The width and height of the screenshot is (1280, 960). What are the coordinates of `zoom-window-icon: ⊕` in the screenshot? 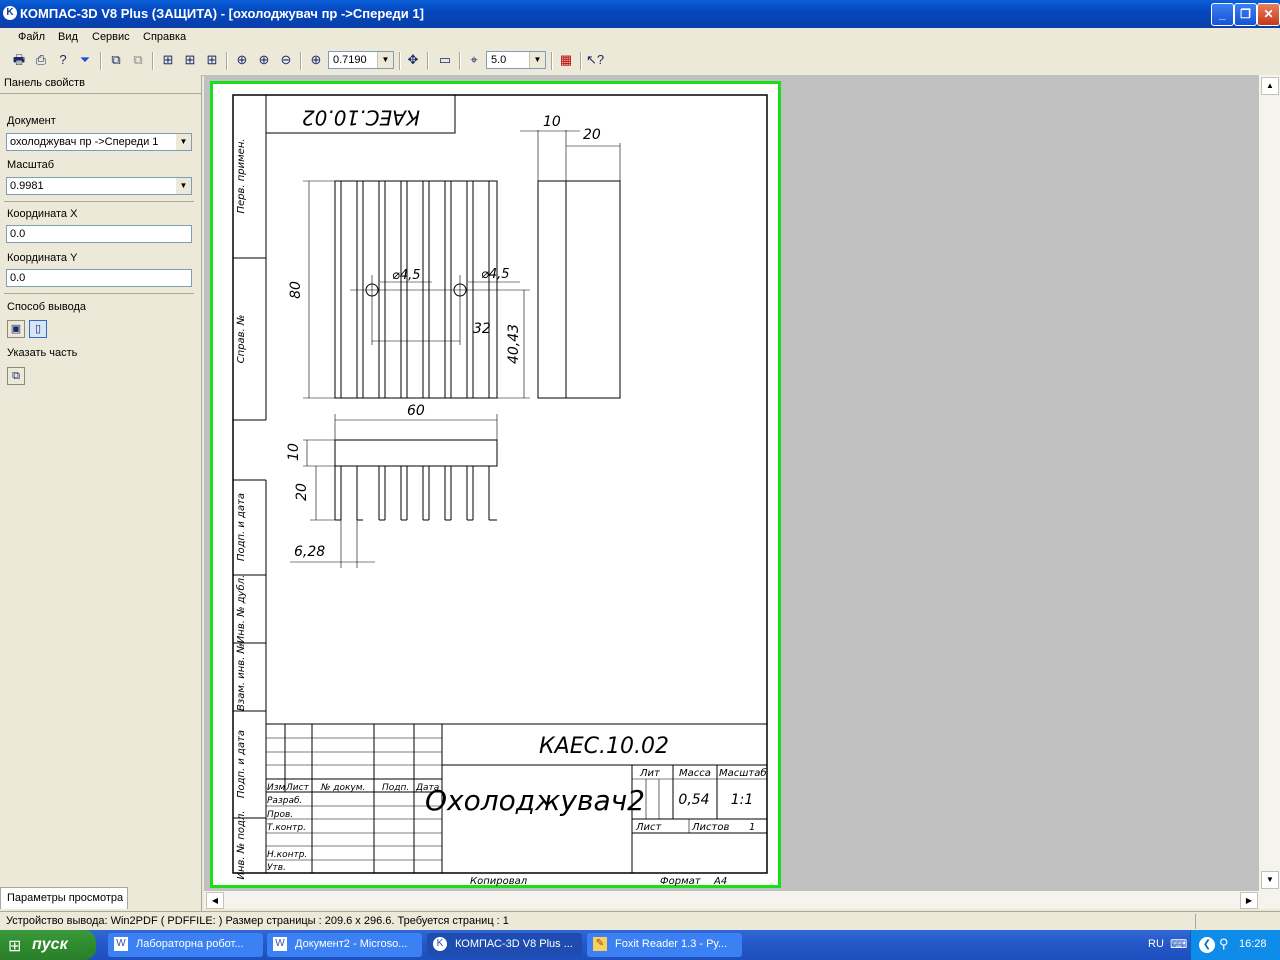 It's located at (242, 60).